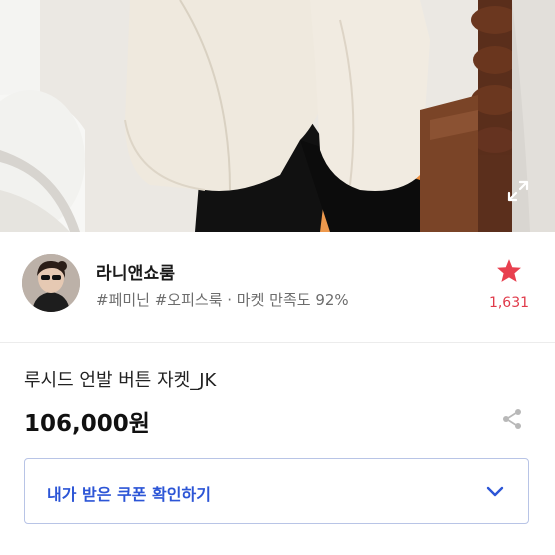  What do you see at coordinates (509, 272) in the screenshot?
I see `star-icon` at bounding box center [509, 272].